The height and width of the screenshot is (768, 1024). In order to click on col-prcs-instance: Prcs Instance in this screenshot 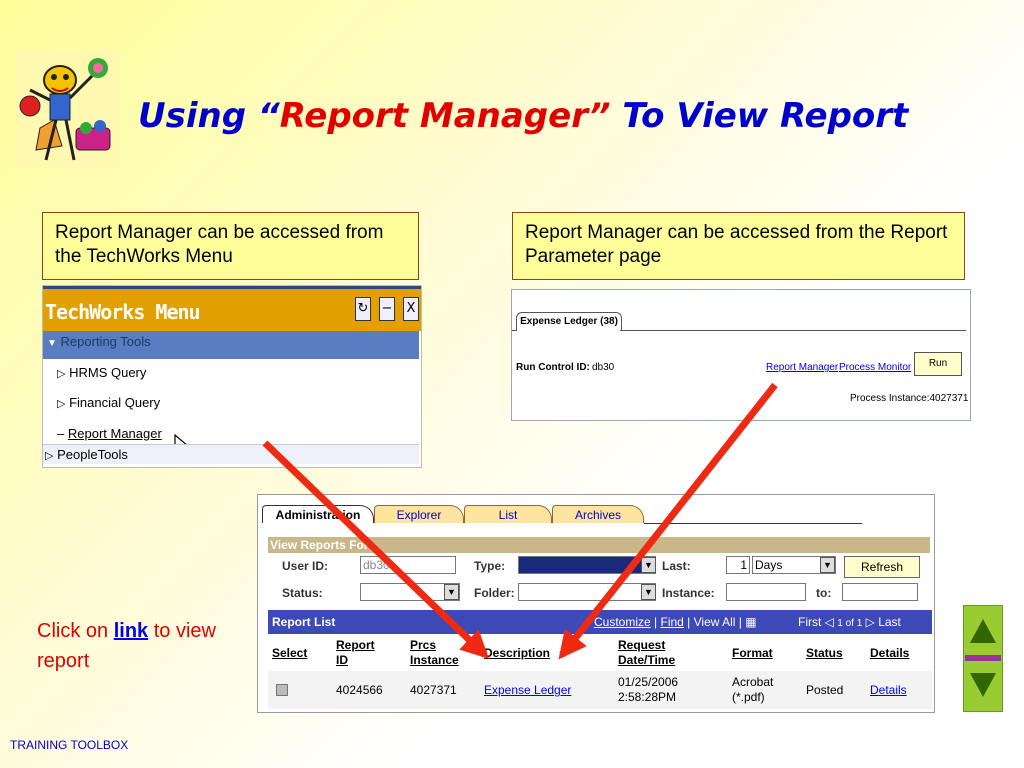, I will do `click(434, 653)`.